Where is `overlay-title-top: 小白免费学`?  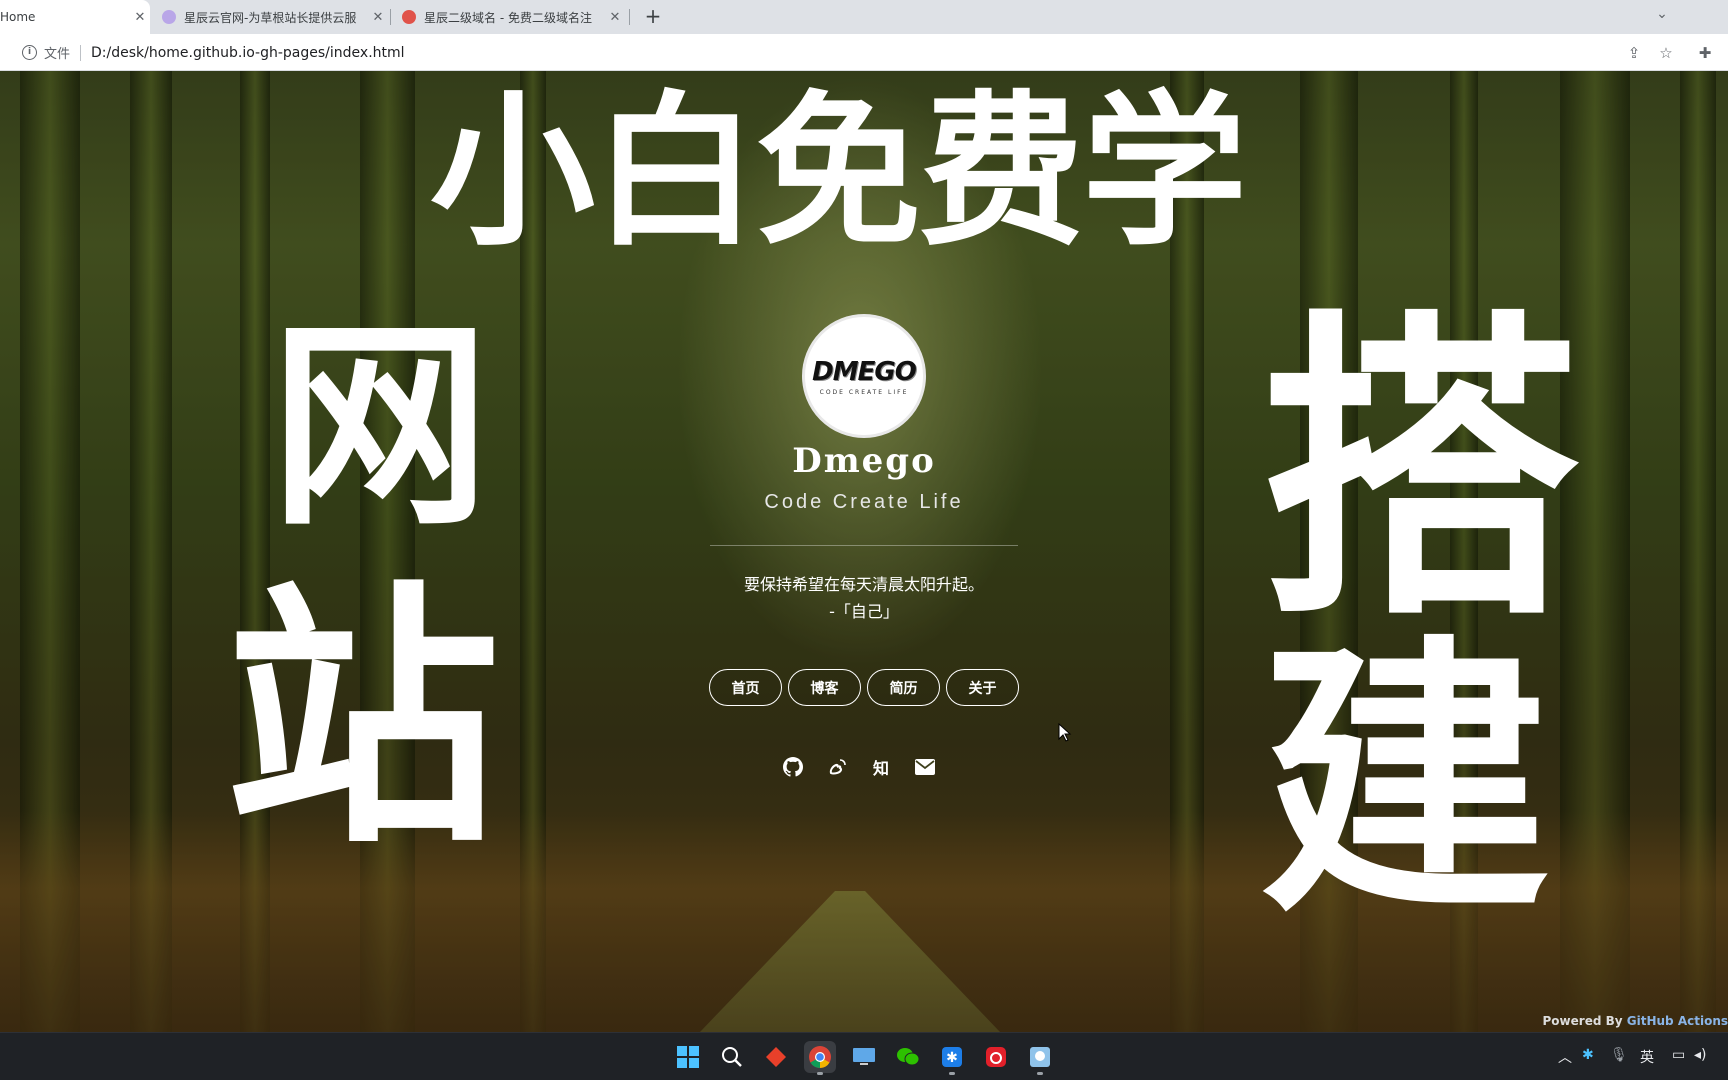
overlay-title-top: 小白免费学 is located at coordinates (838, 171).